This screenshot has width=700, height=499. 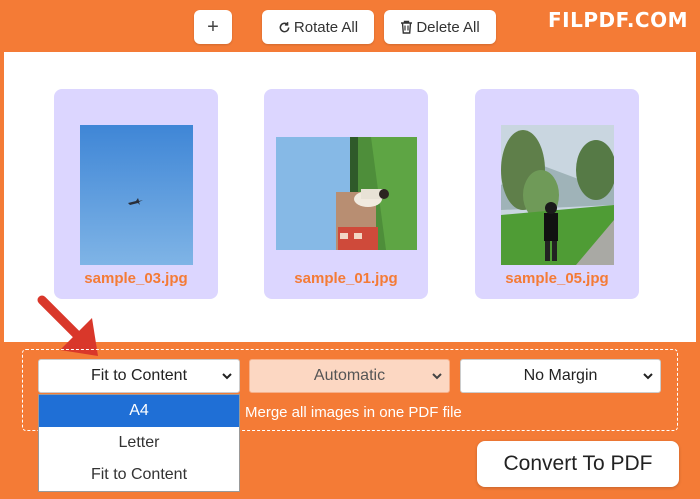 I want to click on site-logo: FILPDF.COM, so click(x=618, y=20).